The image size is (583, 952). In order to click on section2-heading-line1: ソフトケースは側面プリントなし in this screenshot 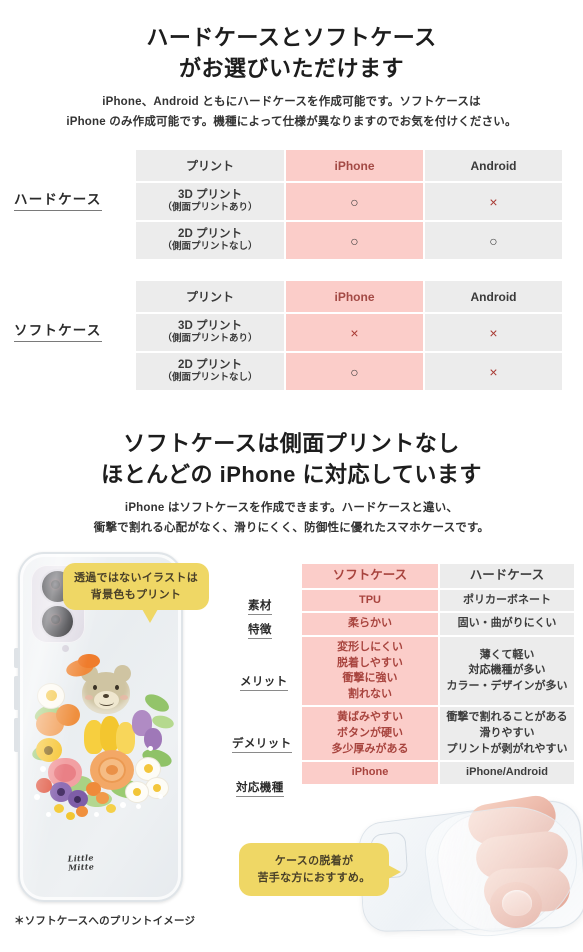, I will do `click(291, 443)`.